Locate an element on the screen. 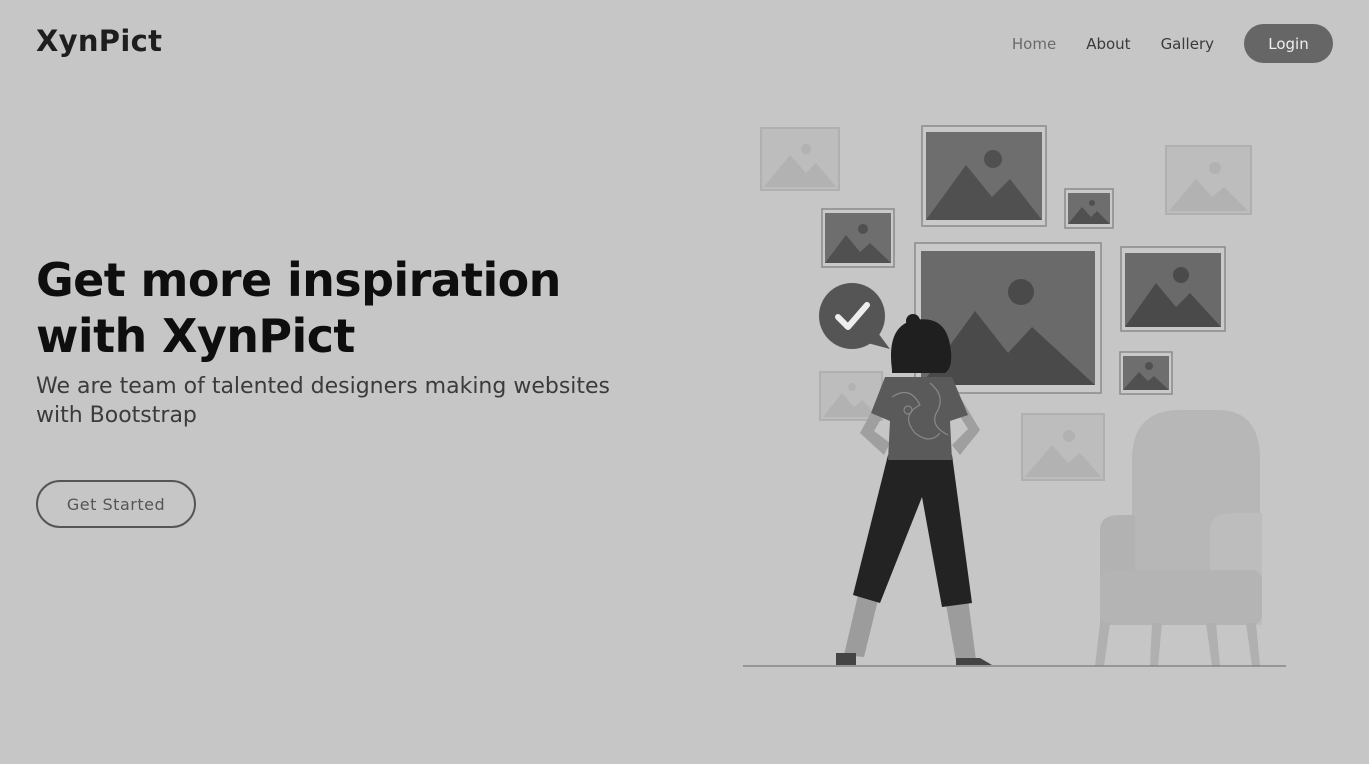 Image resolution: width=1369 pixels, height=764 pixels. armchair is located at coordinates (1178, 538).